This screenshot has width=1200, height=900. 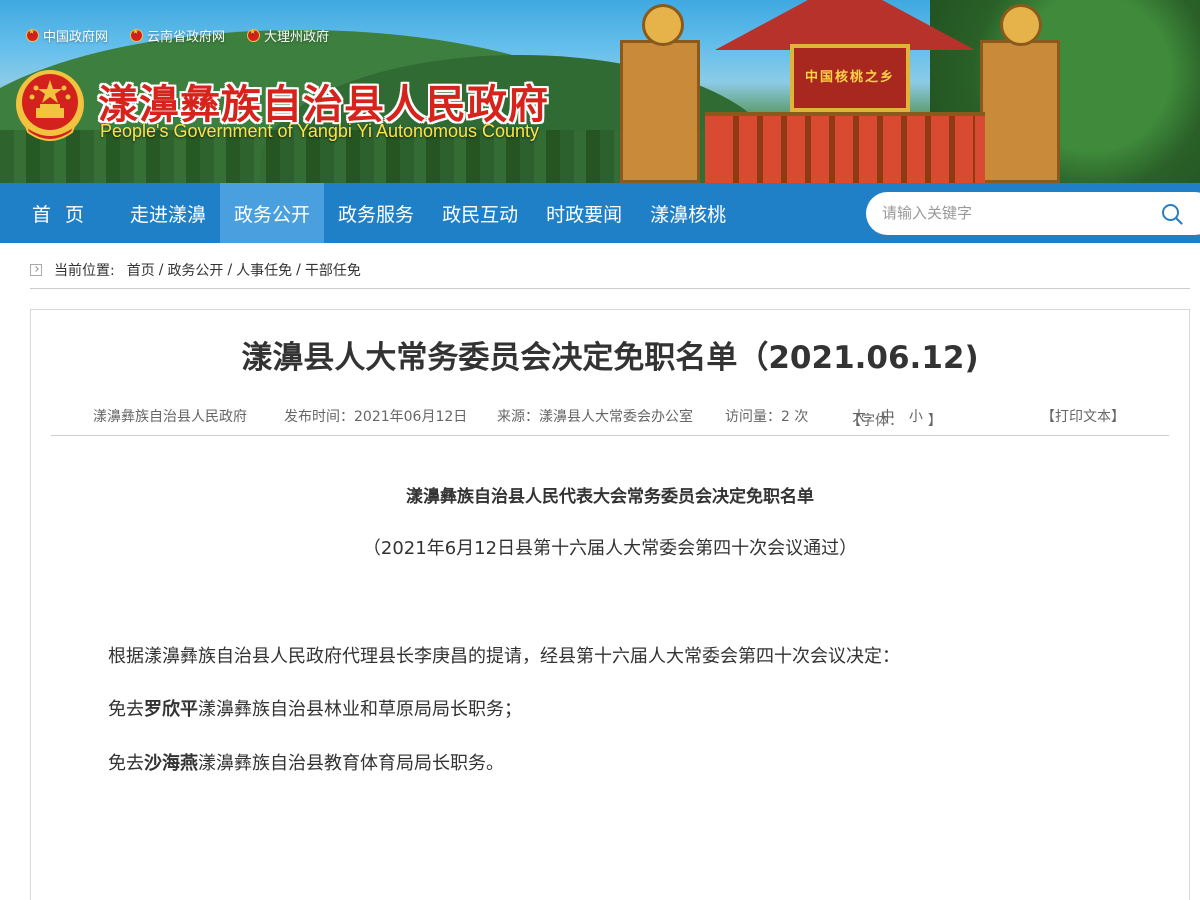 What do you see at coordinates (480, 213) in the screenshot?
I see `nav-item-interaction: 政民互动` at bounding box center [480, 213].